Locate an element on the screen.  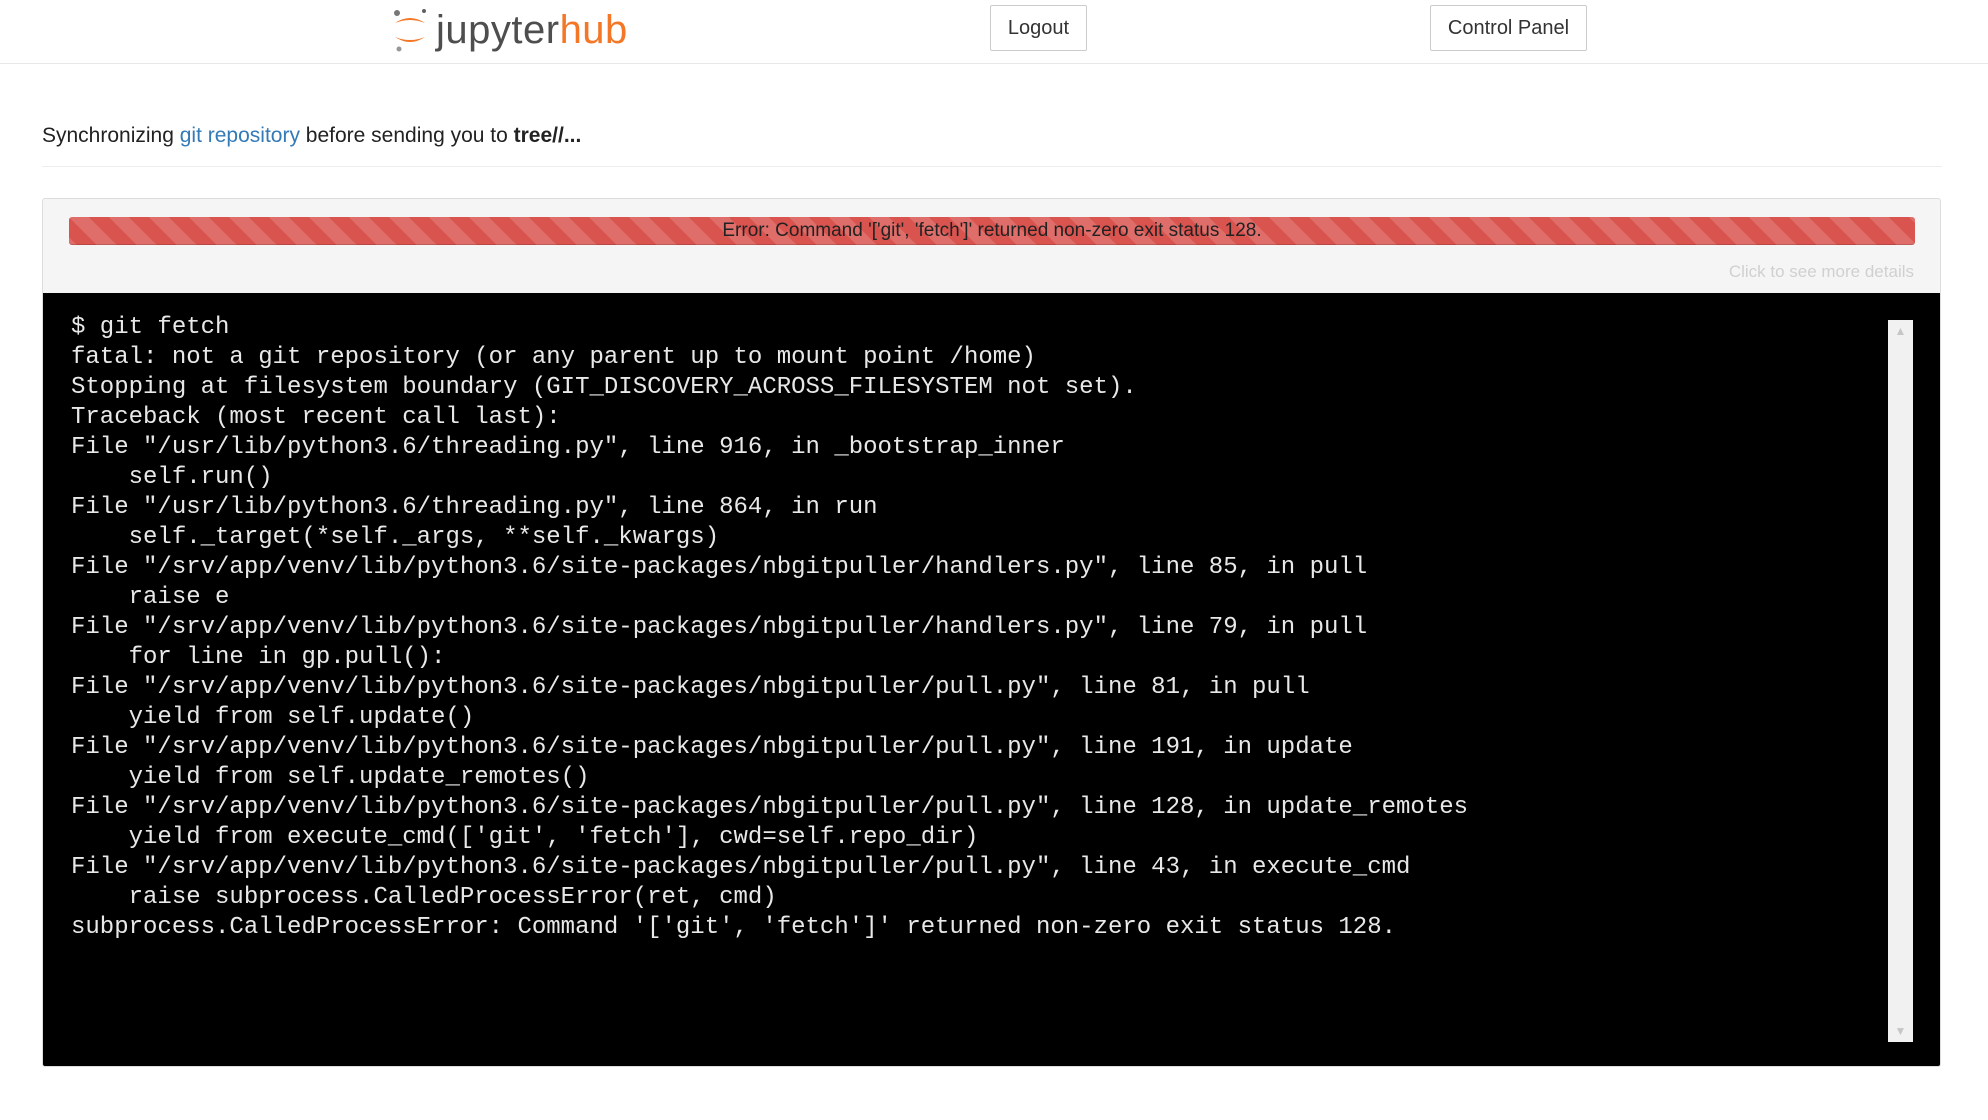
logo-text-hub: hub is located at coordinates (593, 30).